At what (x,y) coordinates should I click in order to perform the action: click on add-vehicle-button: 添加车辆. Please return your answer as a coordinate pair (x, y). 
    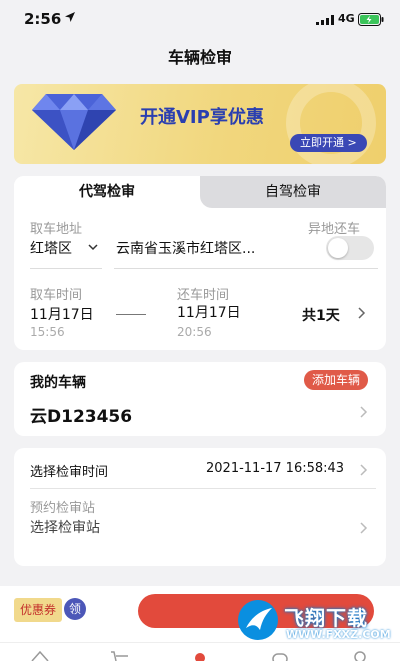
    Looking at the image, I should click on (336, 380).